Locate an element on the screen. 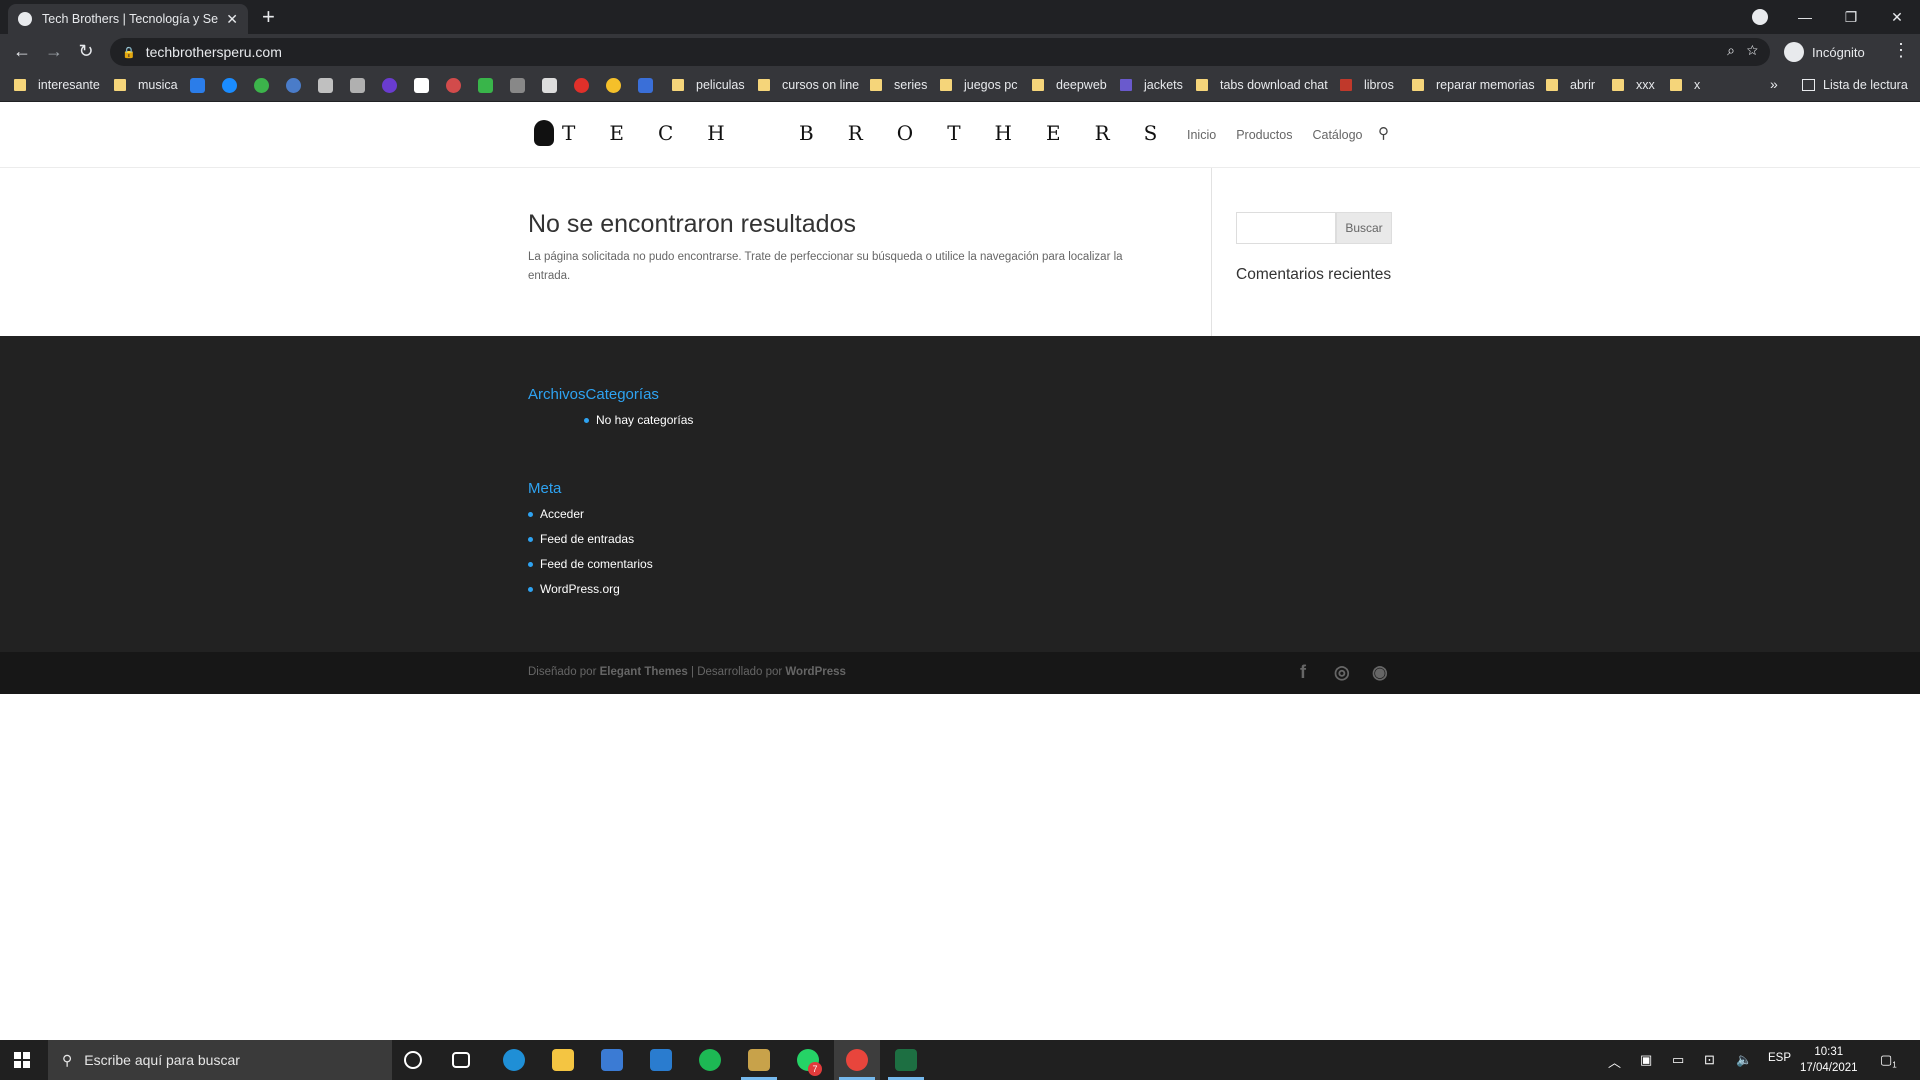 The image size is (1920, 1080). file-explorer-icon is located at coordinates (563, 1060).